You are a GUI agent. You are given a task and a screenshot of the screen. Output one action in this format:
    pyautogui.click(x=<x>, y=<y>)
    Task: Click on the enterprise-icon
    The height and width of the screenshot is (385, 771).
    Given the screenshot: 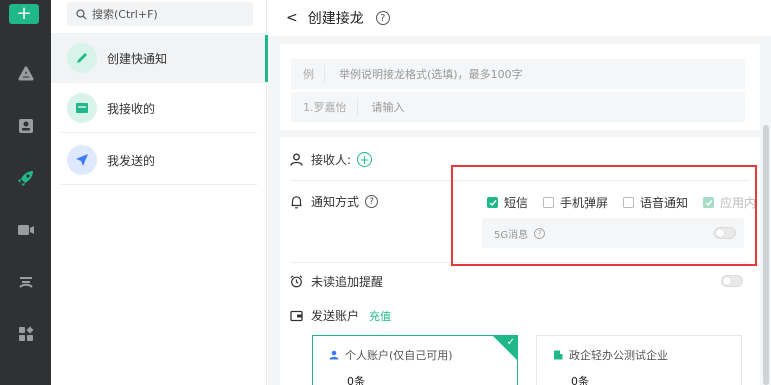 What is the action you would take?
    pyautogui.click(x=558, y=355)
    